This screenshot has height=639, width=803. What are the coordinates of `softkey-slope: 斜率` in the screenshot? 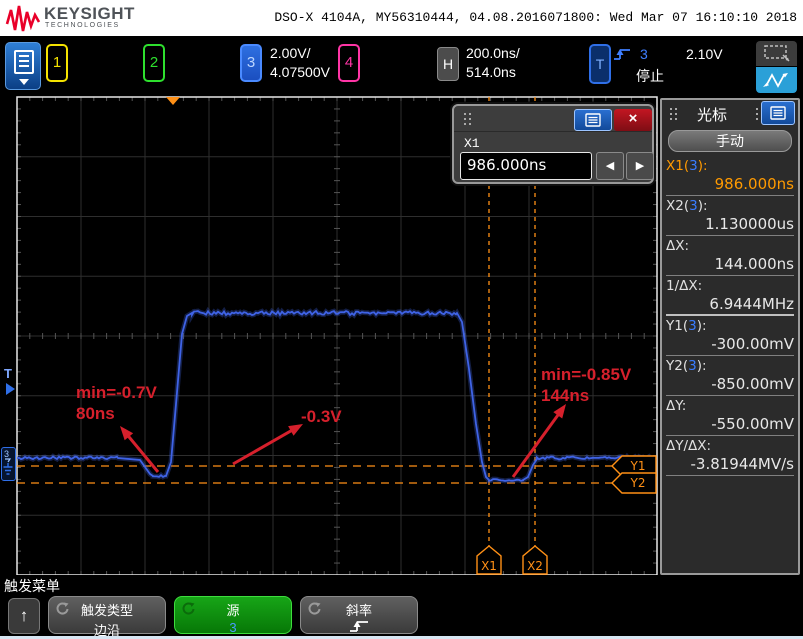 It's located at (359, 615).